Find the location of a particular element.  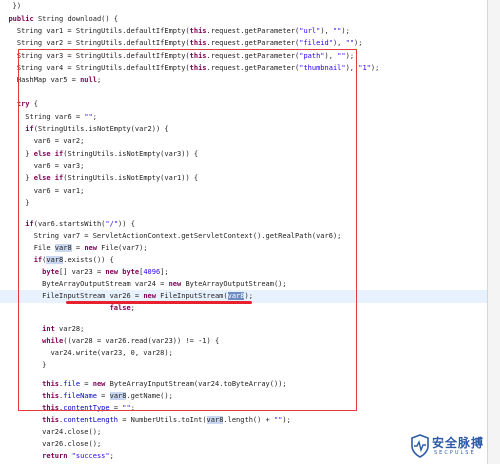

code-line: var6 = var2; is located at coordinates (59, 141).